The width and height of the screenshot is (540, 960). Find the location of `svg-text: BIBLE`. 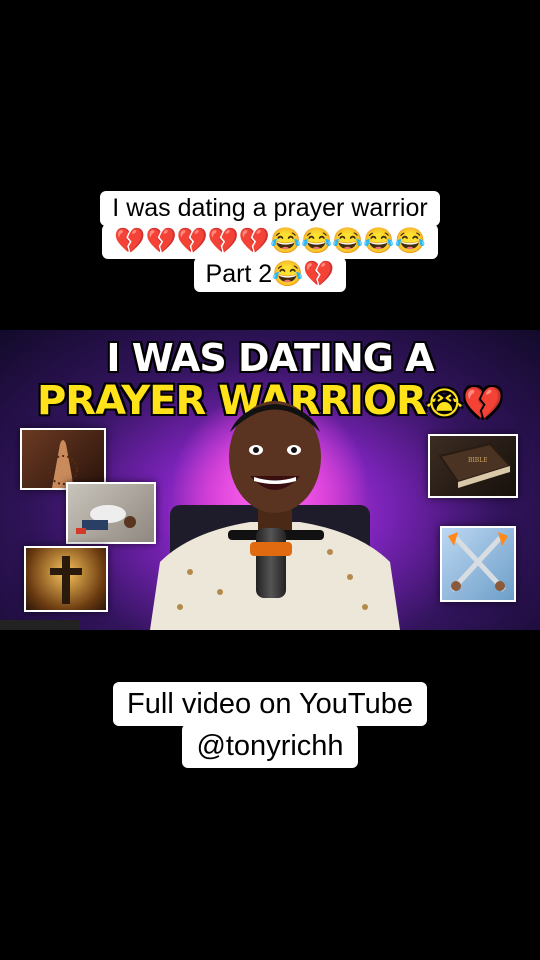

svg-text: BIBLE is located at coordinates (478, 460).